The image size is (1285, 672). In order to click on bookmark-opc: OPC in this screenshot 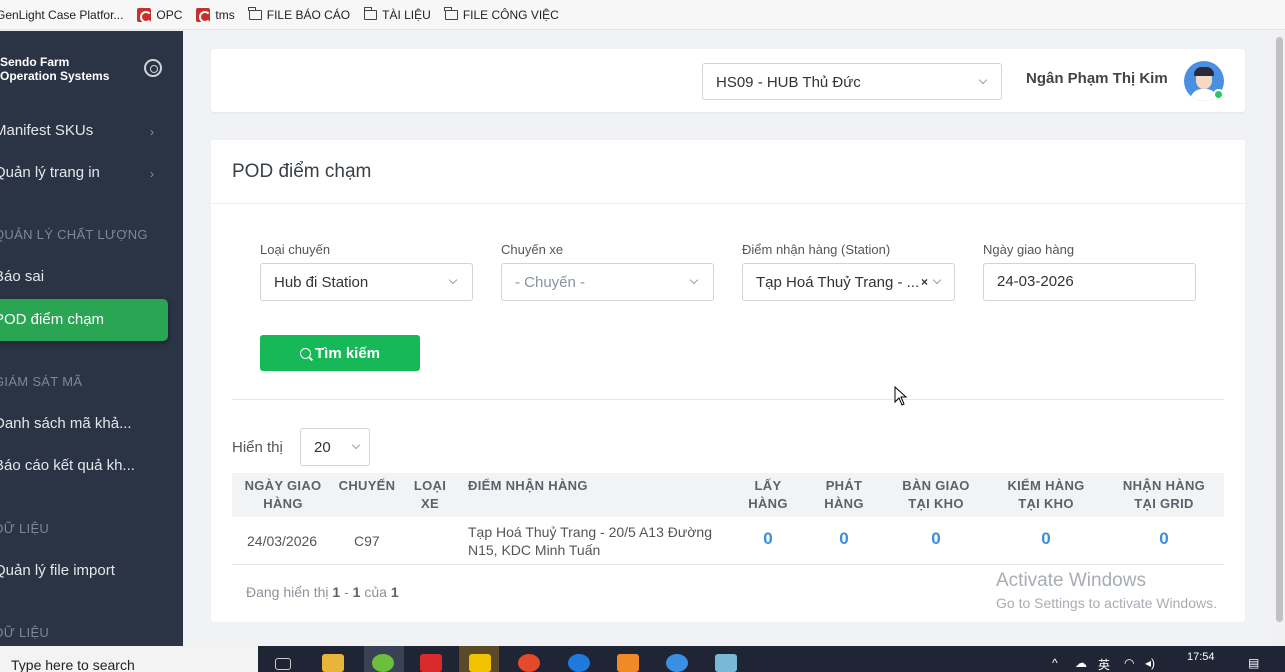, I will do `click(160, 15)`.